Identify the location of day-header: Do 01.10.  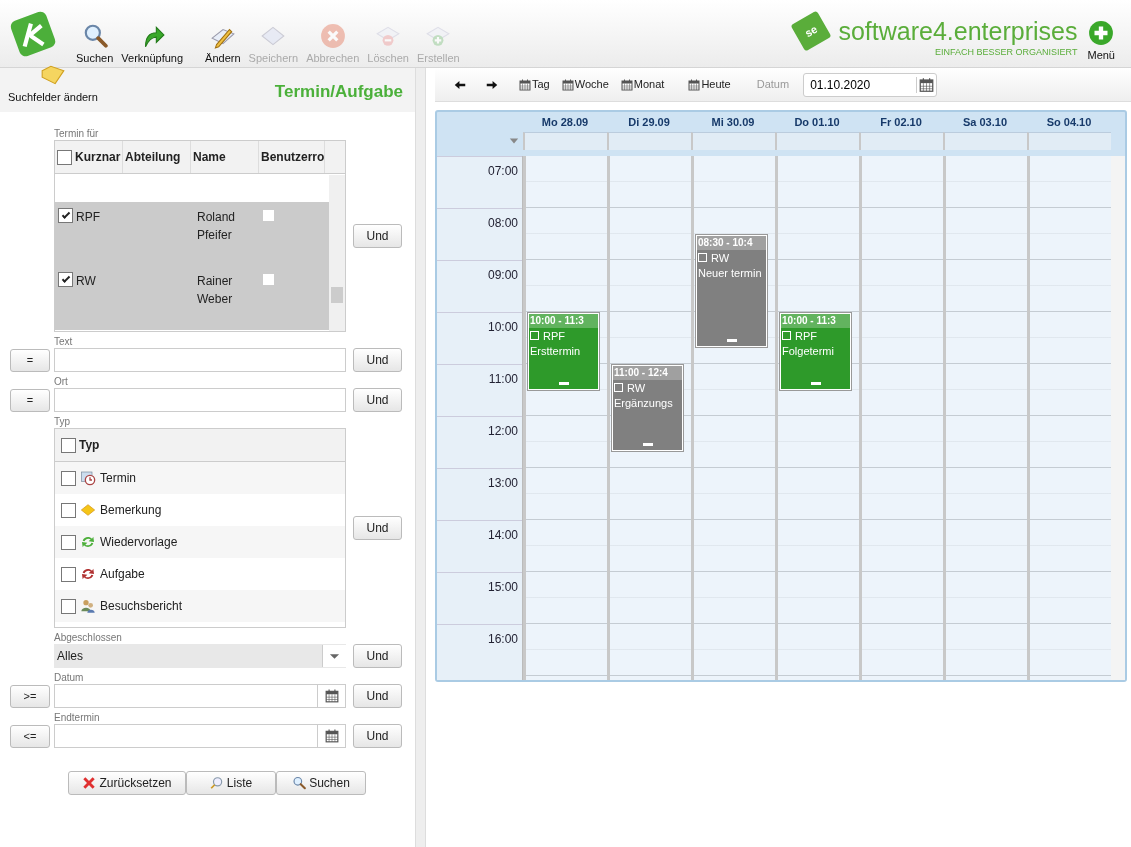
(817, 121).